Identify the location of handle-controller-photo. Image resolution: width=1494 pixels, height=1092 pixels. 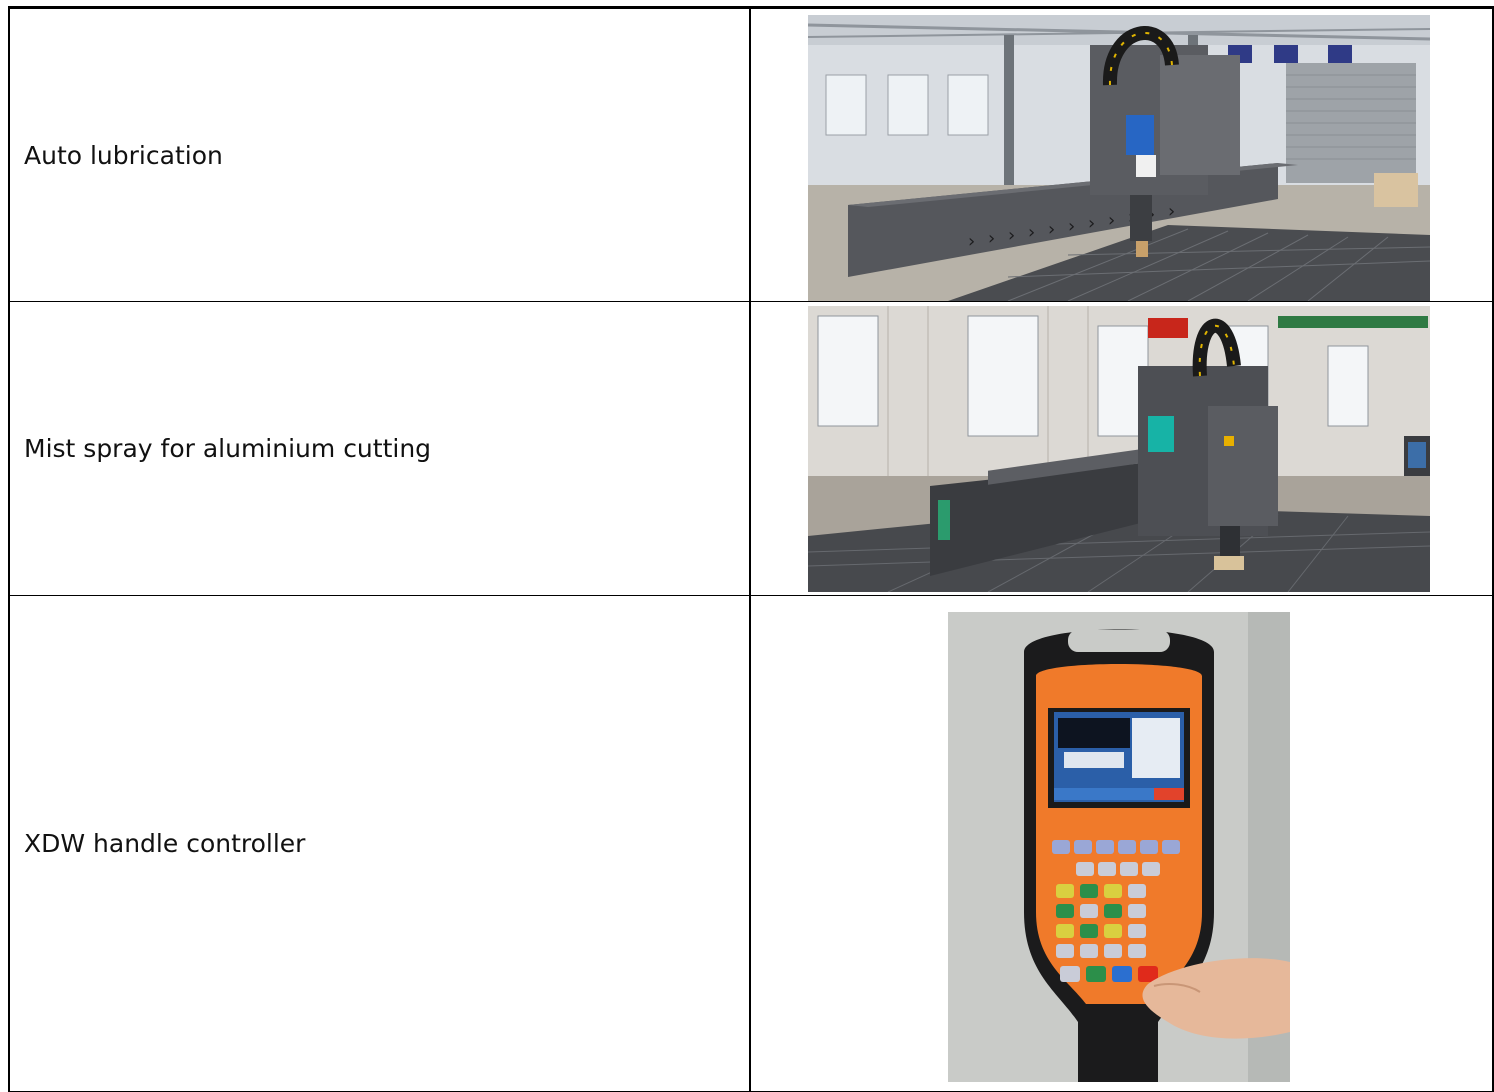
(1119, 847).